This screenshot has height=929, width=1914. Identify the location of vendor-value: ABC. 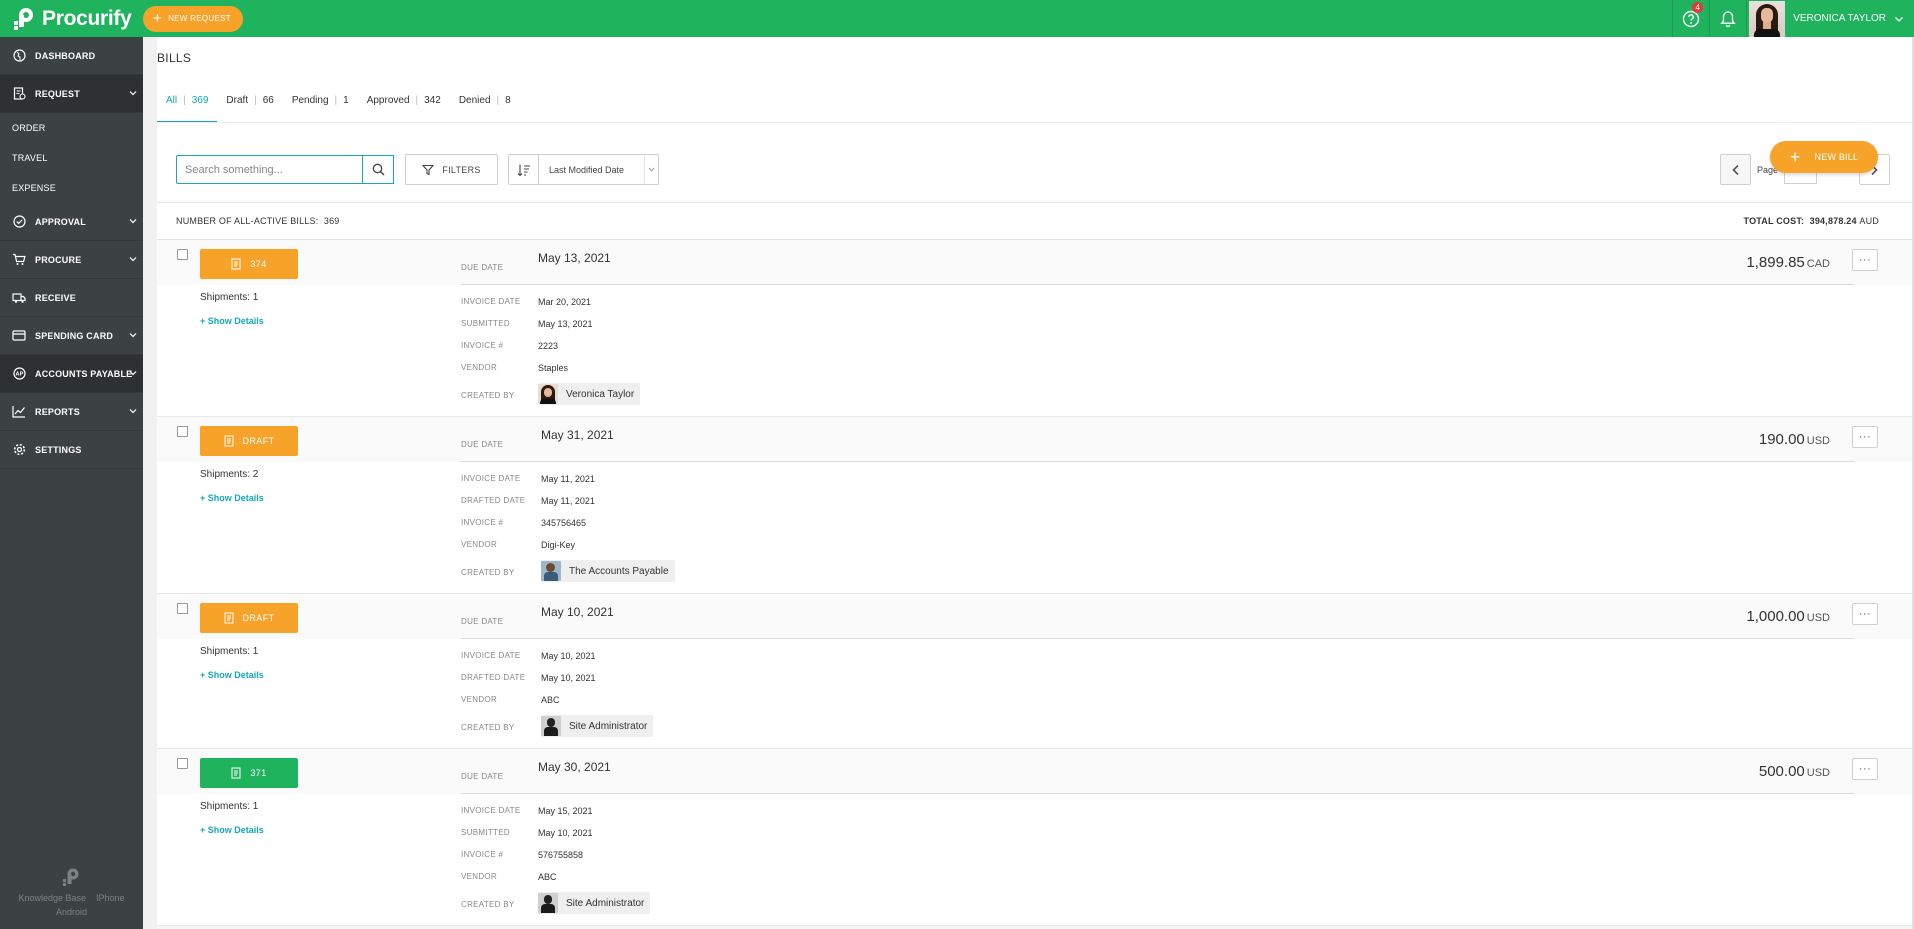
(550, 700).